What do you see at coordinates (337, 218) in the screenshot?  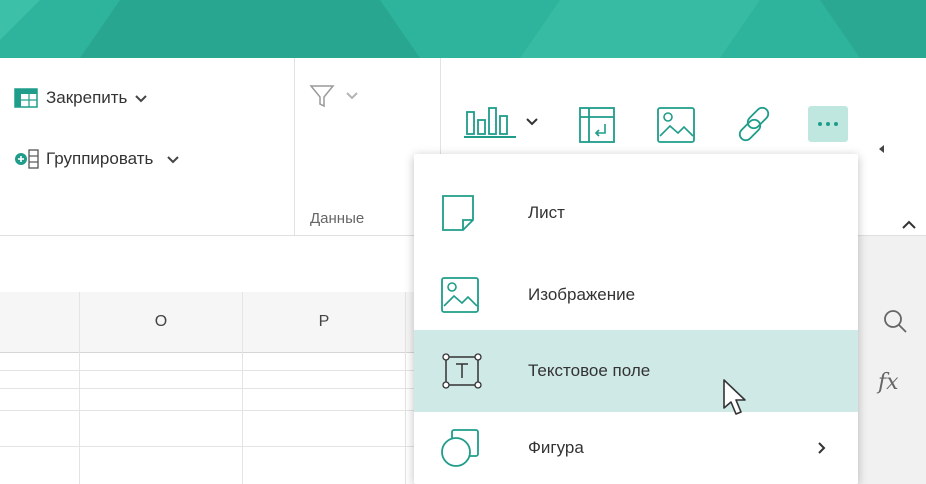 I see `data-group-label: Данные` at bounding box center [337, 218].